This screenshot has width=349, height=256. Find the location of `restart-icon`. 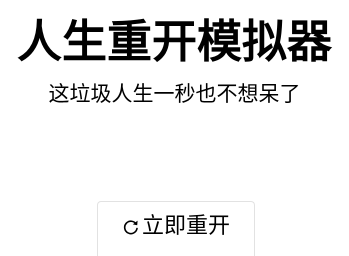

restart-icon is located at coordinates (131, 227).